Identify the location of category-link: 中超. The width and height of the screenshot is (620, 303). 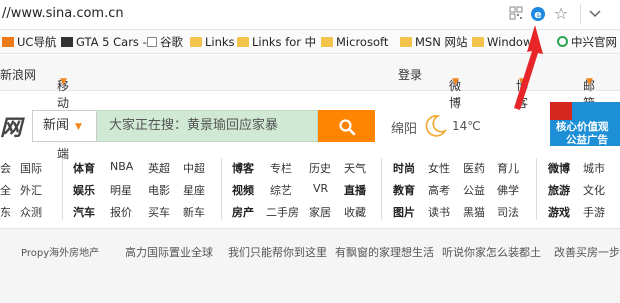
(194, 168).